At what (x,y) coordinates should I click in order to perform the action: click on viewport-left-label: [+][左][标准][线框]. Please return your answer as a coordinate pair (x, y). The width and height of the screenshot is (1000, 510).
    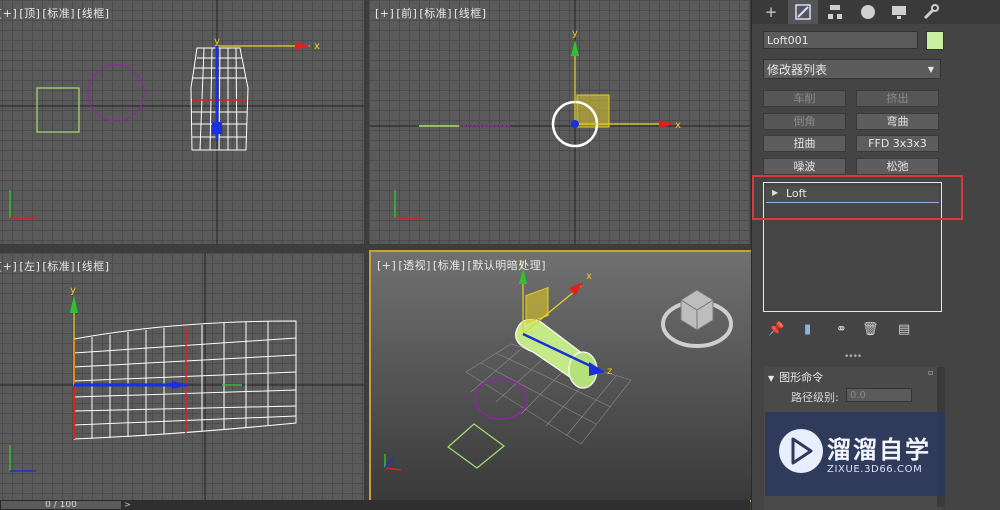
    Looking at the image, I should click on (56, 266).